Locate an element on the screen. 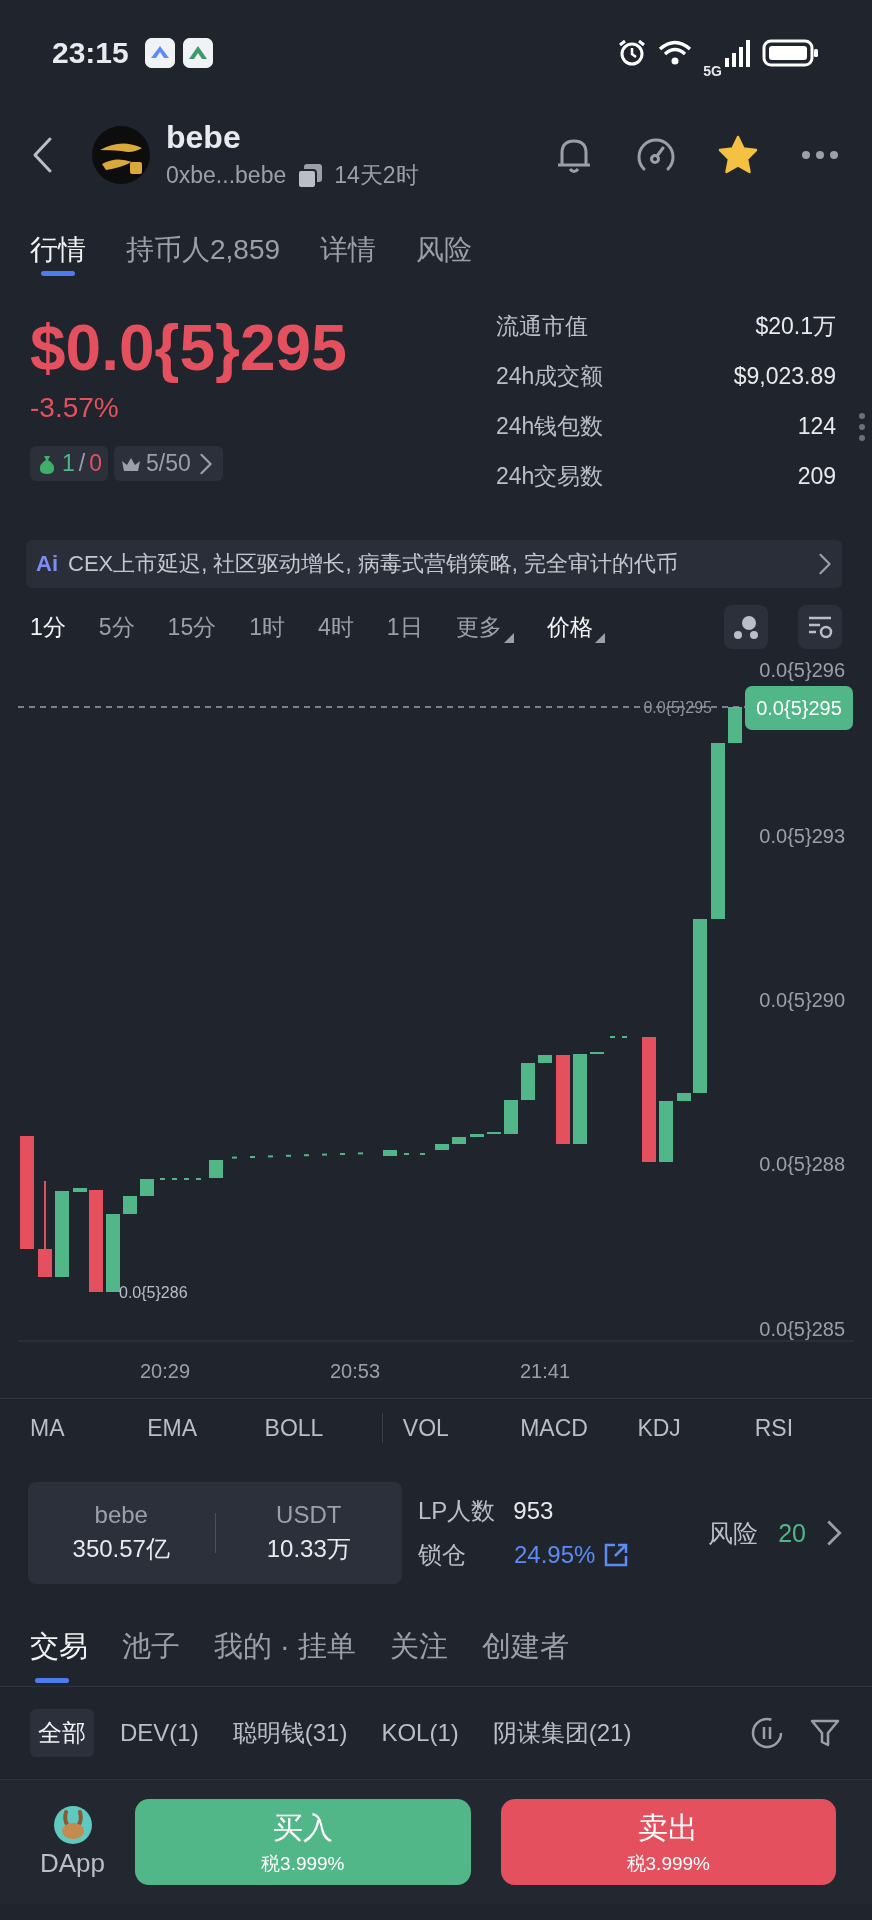  current-price-tag: 0.0{5}295 is located at coordinates (799, 708).